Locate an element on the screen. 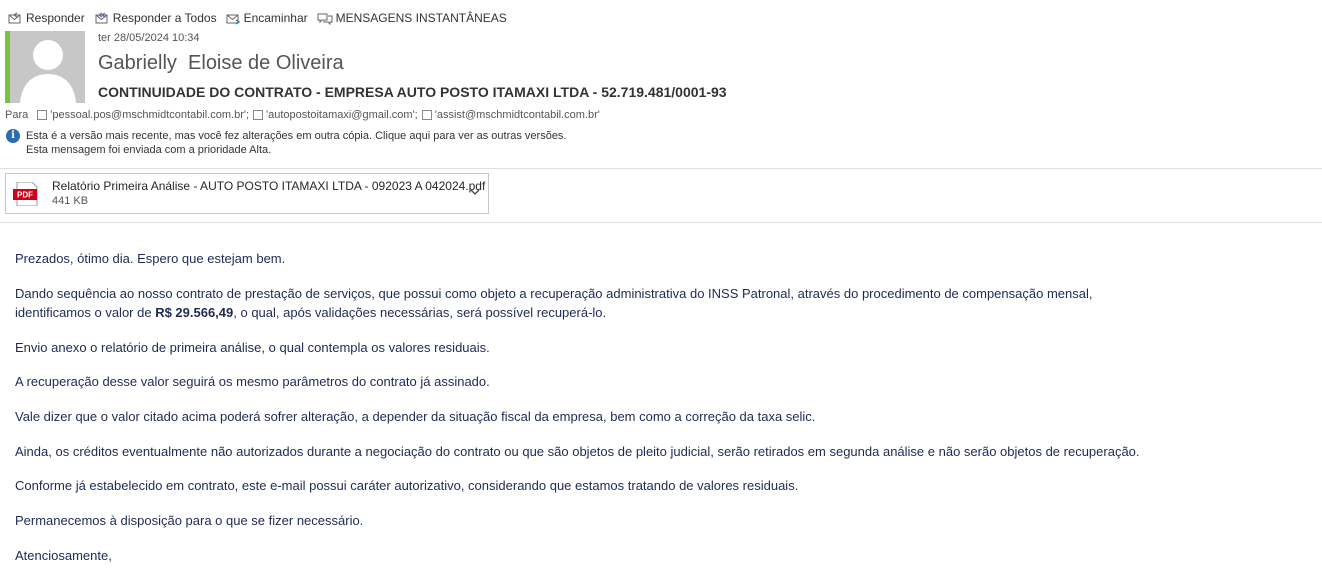  sender-name: Gabrielly Eloise de Oliveira is located at coordinates (221, 63).